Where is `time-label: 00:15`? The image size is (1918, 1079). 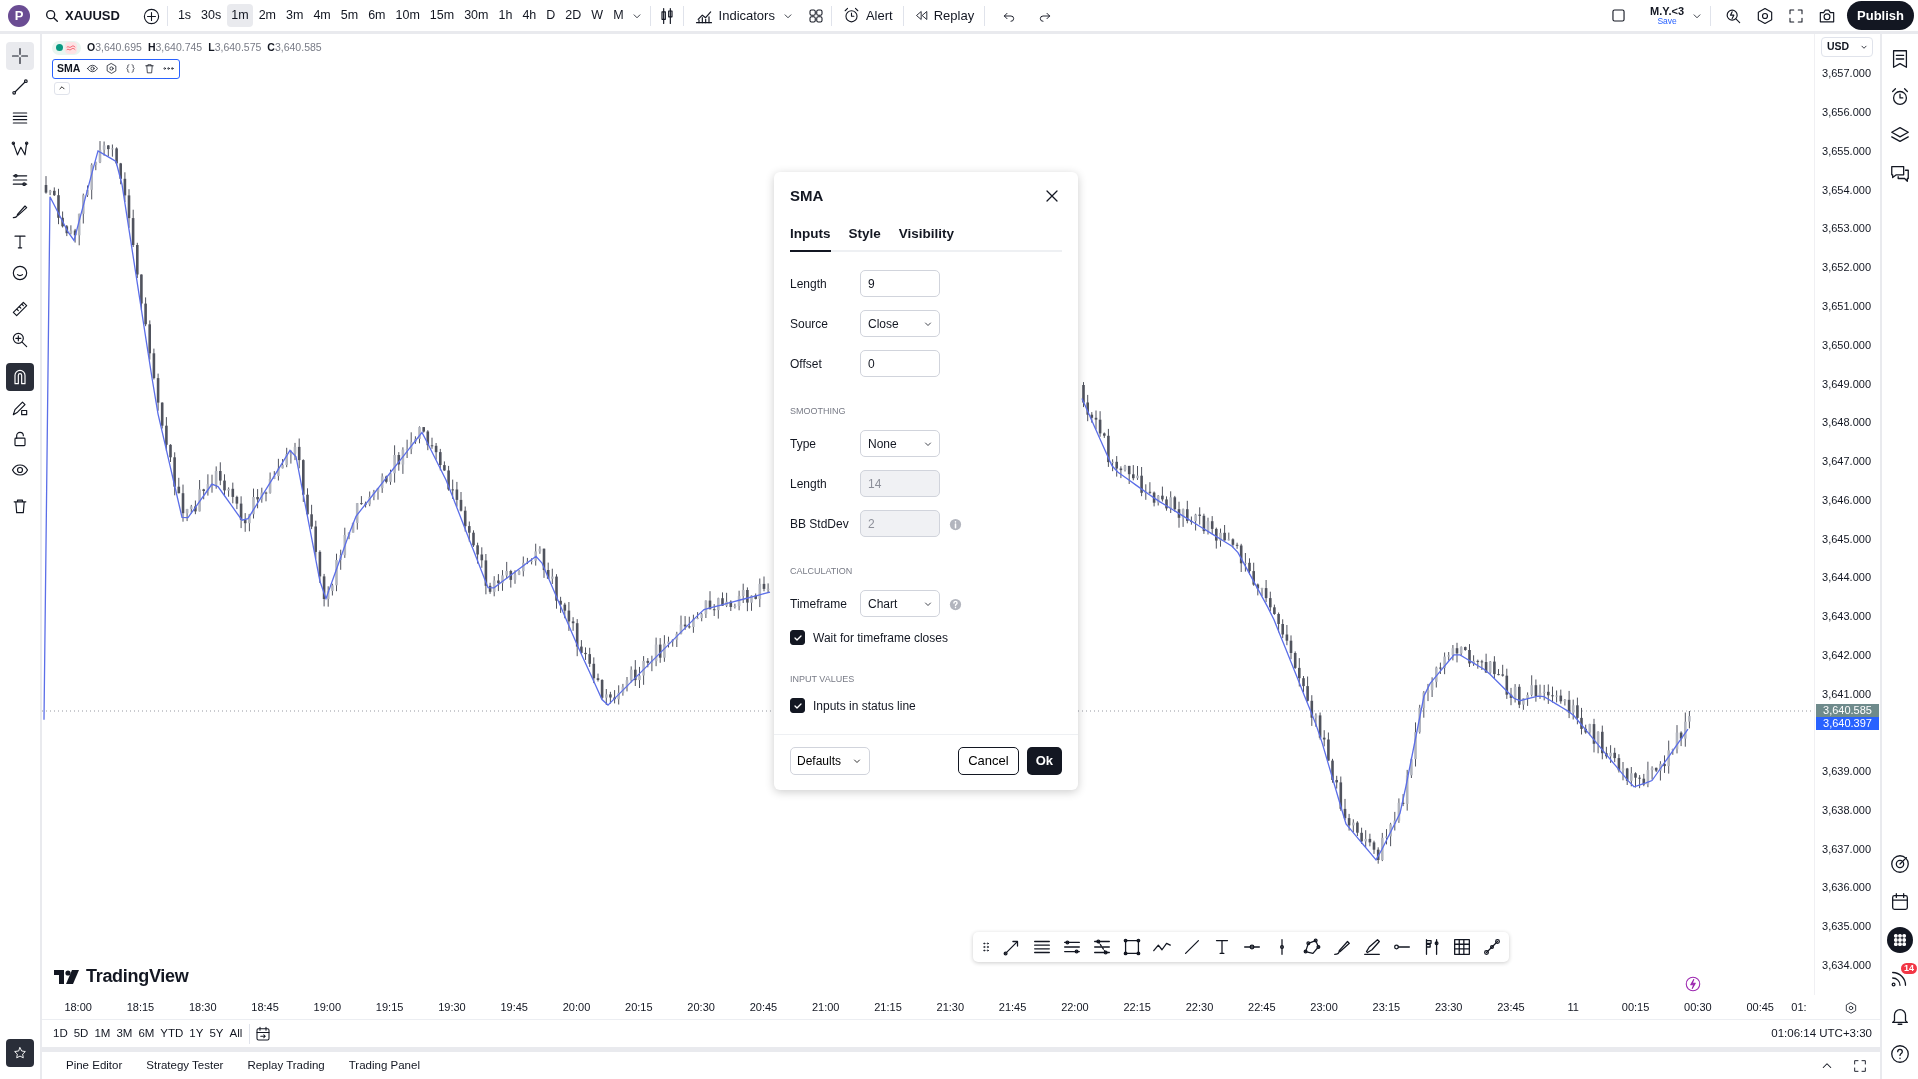 time-label: 00:15 is located at coordinates (1635, 1007).